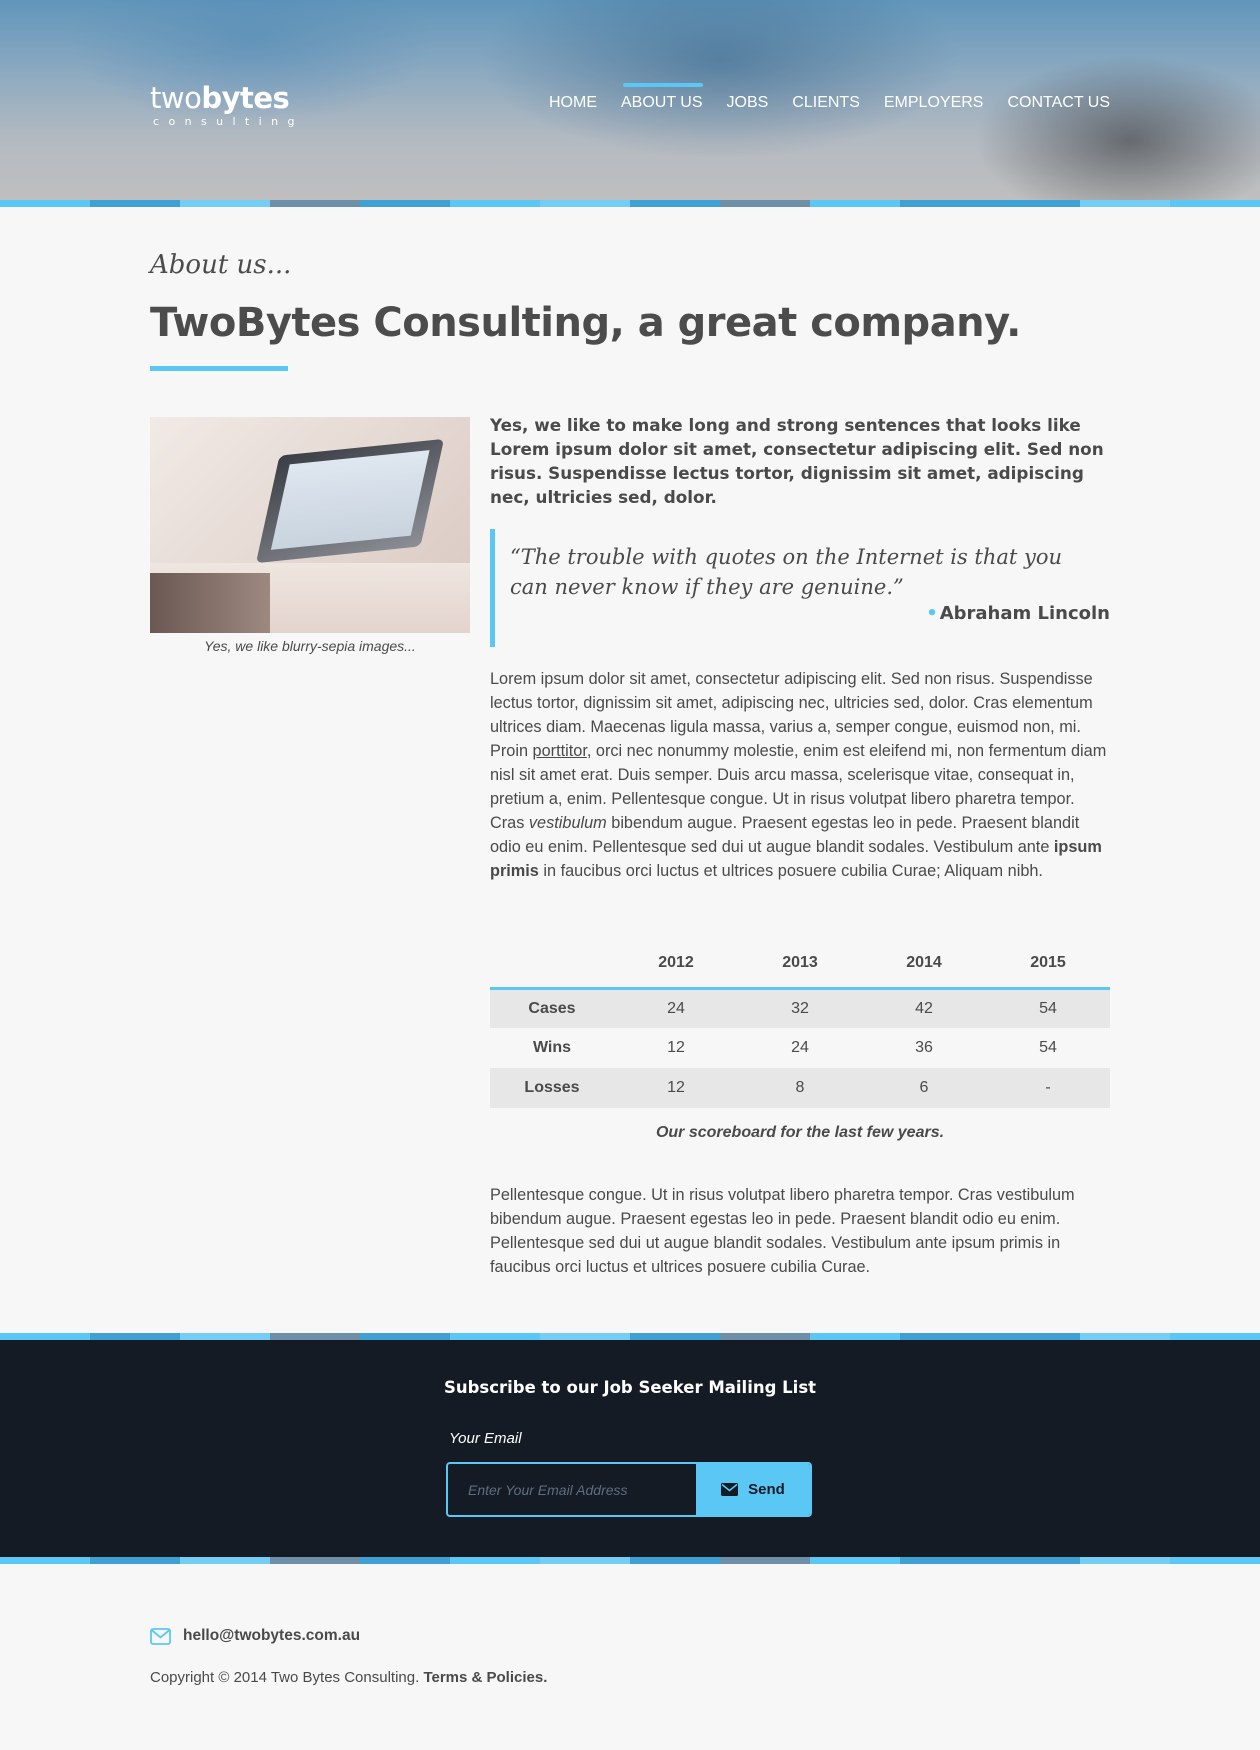 This screenshot has width=1260, height=1750. I want to click on nav-home: HOME, so click(573, 103).